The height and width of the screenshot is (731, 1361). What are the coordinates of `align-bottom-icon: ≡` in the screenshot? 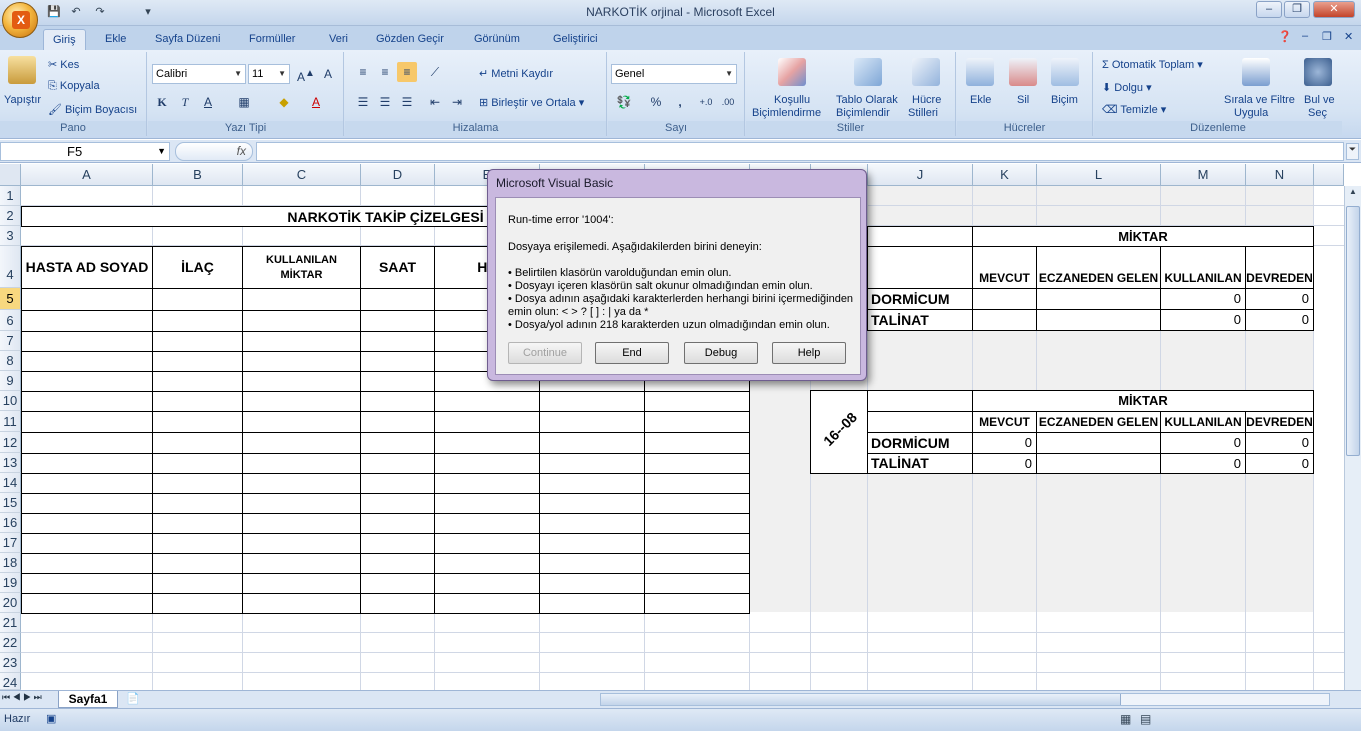 It's located at (407, 72).